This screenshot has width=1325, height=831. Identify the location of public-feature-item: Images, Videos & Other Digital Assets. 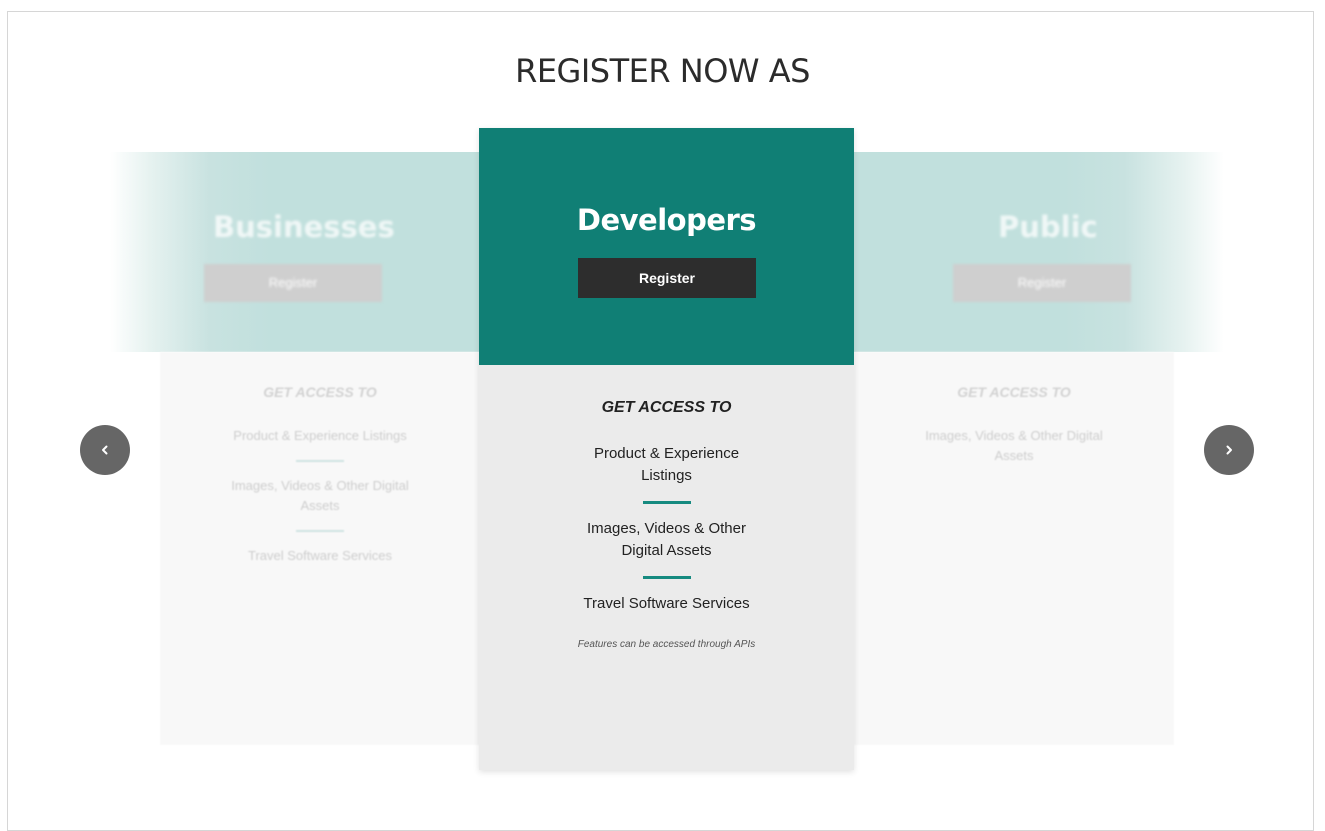
(1014, 445).